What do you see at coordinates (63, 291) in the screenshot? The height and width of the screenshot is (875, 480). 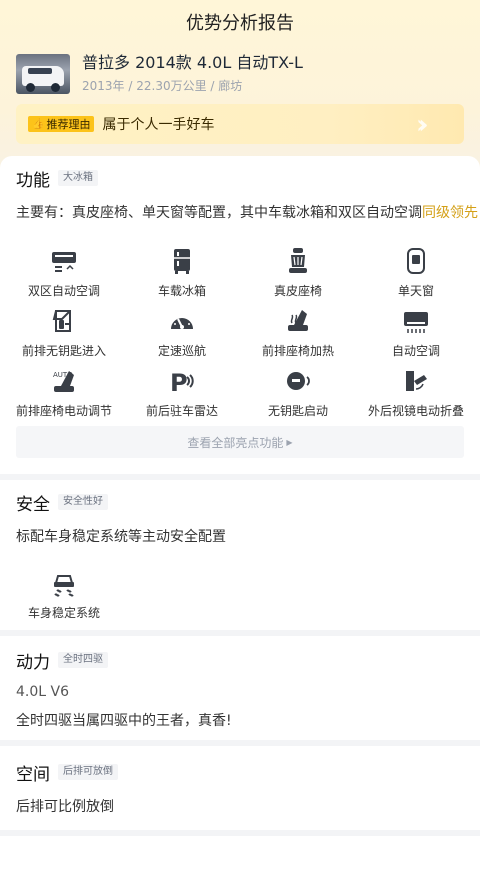 I see `feature-label: 双区自动空调` at bounding box center [63, 291].